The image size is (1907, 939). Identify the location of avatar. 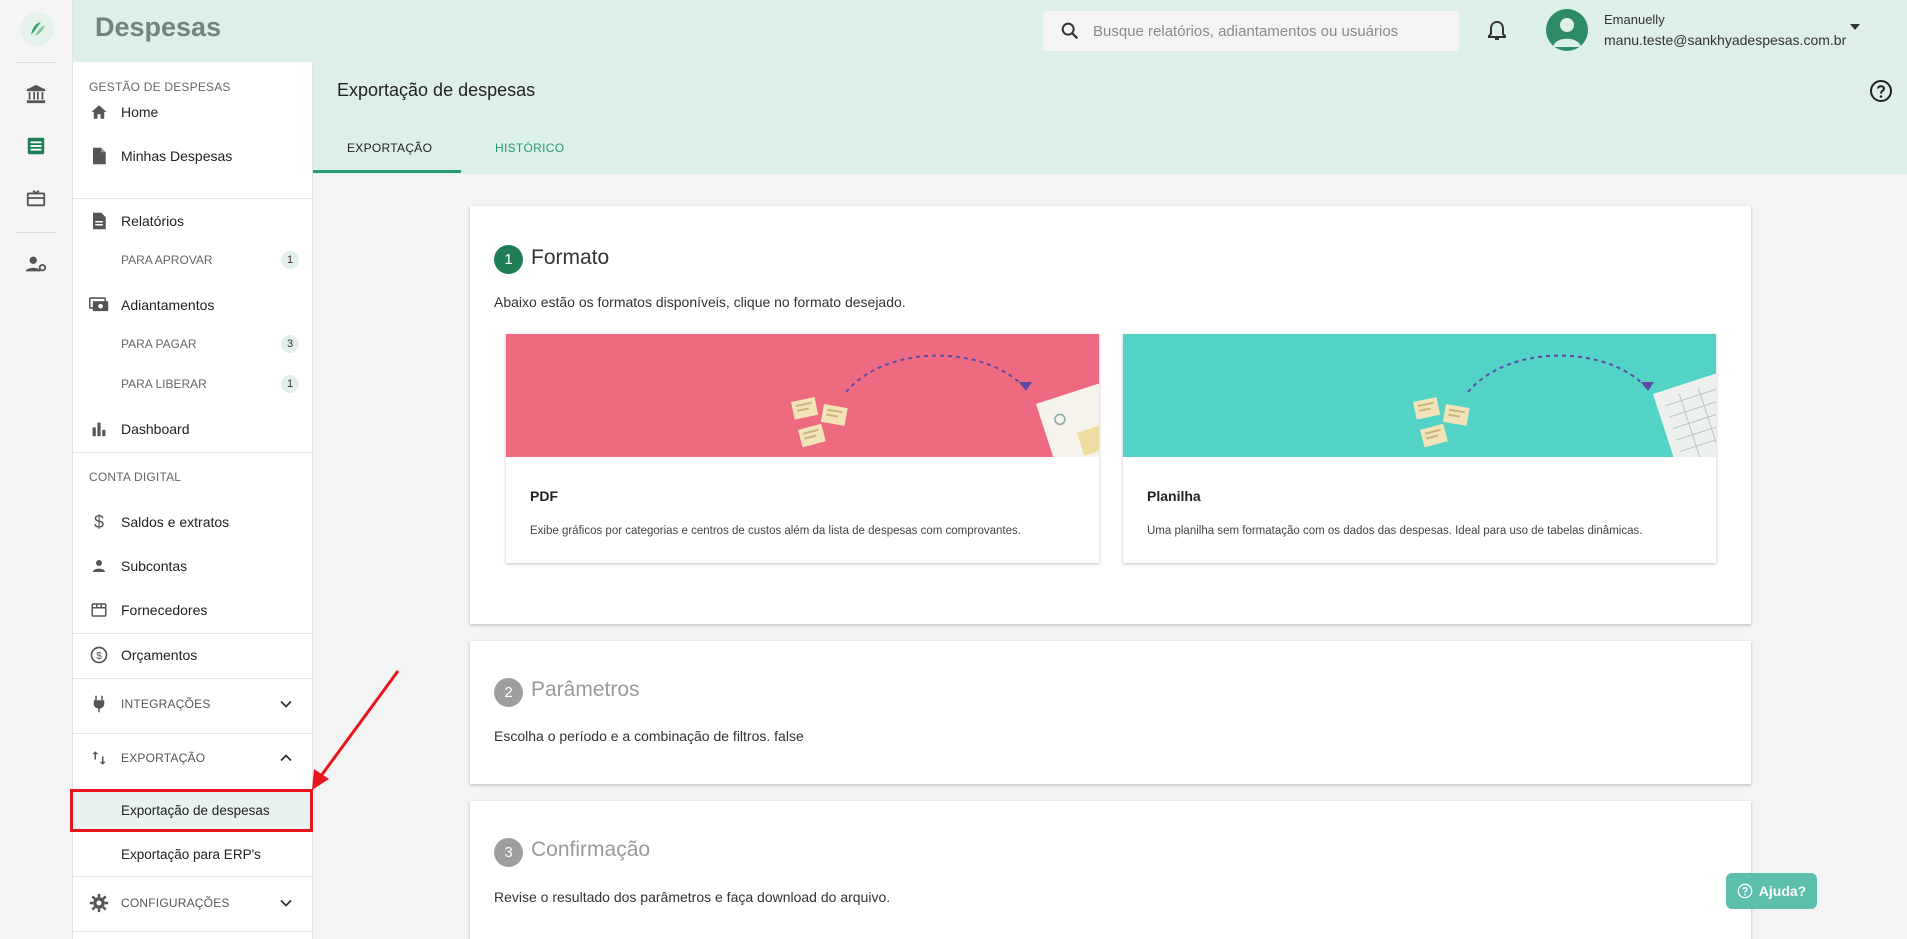
(1567, 30).